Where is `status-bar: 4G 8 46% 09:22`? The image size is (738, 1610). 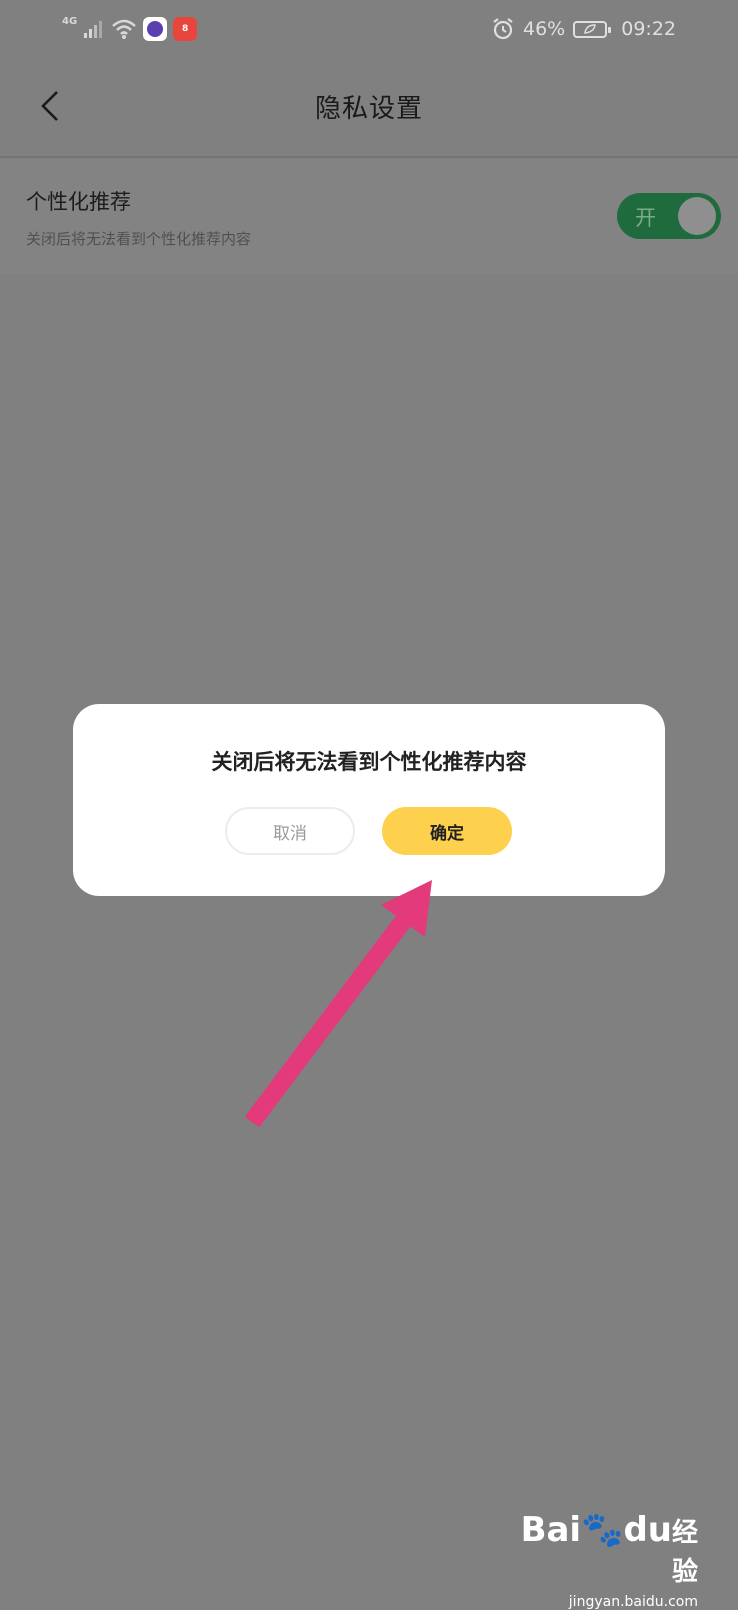
status-bar: 4G 8 46% 09:22 is located at coordinates (369, 29).